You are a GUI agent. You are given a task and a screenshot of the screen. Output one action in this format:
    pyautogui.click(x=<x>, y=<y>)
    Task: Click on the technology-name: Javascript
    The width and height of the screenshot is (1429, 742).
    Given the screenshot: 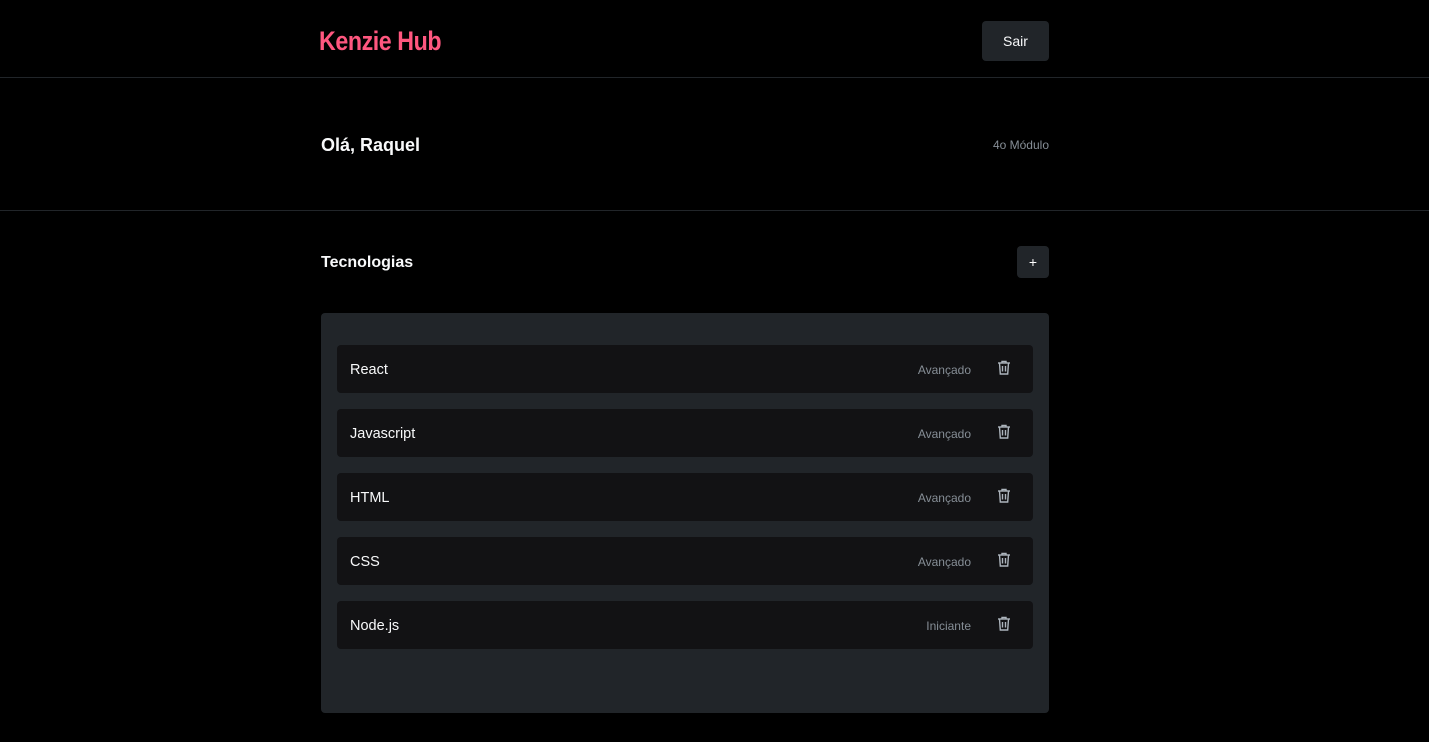 What is the action you would take?
    pyautogui.click(x=383, y=434)
    